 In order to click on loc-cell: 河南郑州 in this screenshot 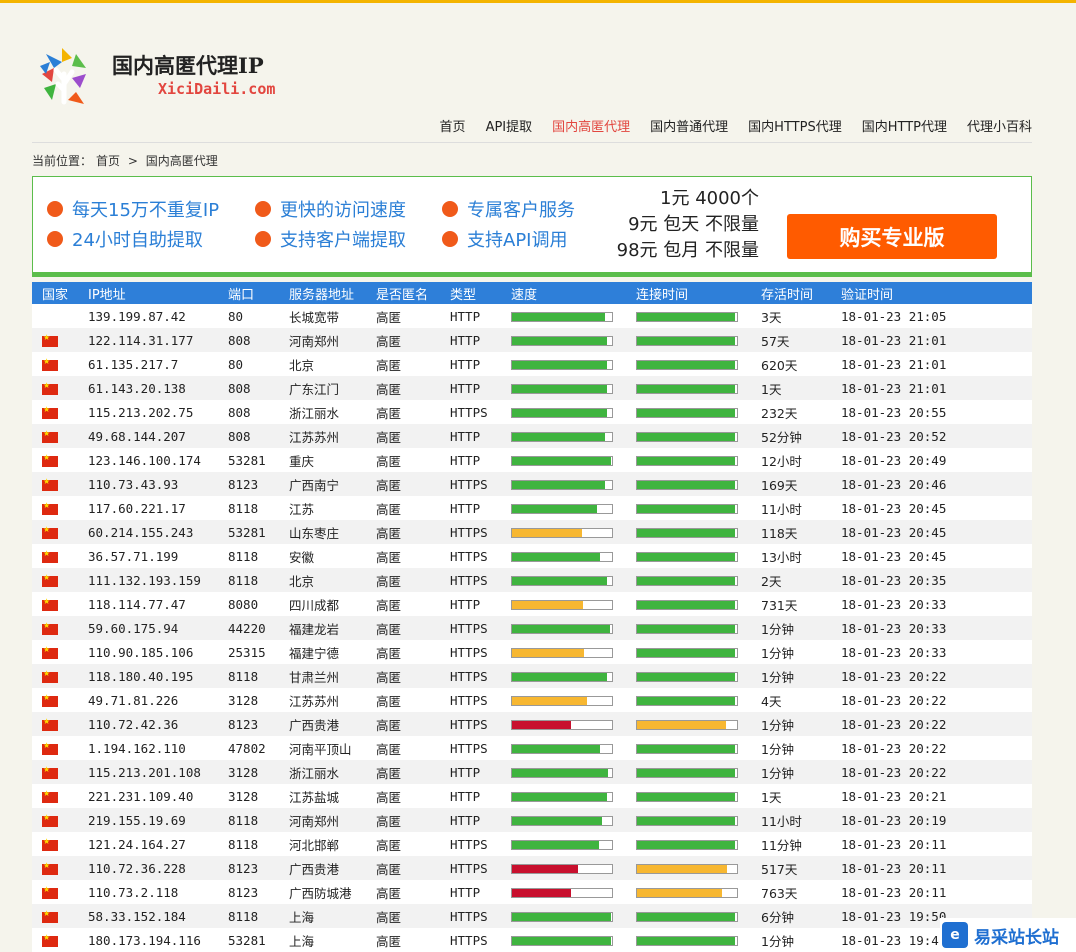, I will do `click(314, 341)`.